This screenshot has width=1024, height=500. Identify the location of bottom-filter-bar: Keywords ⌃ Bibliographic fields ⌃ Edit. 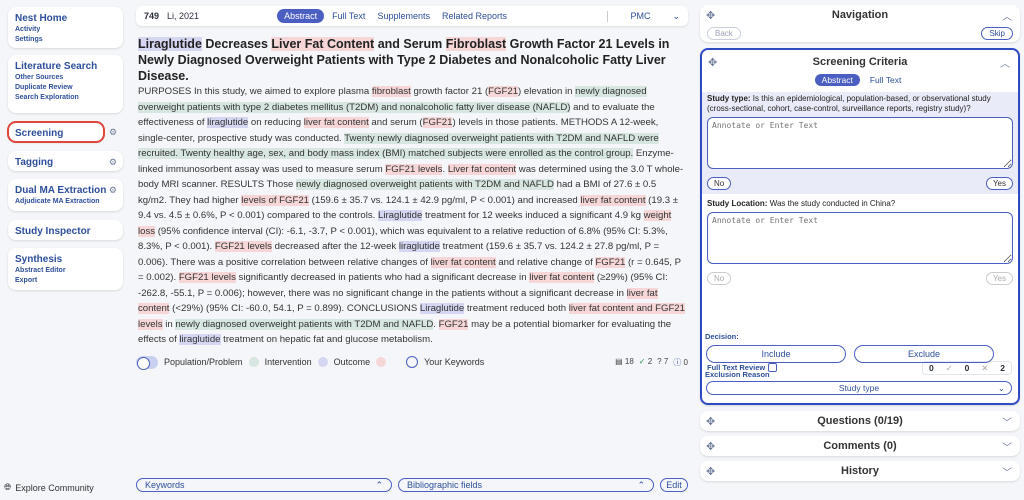
(414, 485).